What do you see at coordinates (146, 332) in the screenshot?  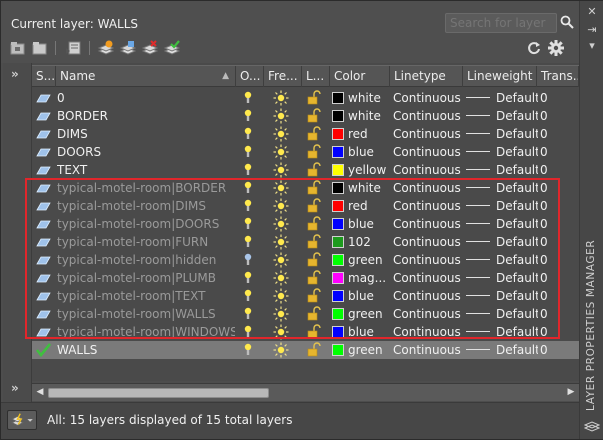 I see `layer-name: typical-motel-room|WINDOWS` at bounding box center [146, 332].